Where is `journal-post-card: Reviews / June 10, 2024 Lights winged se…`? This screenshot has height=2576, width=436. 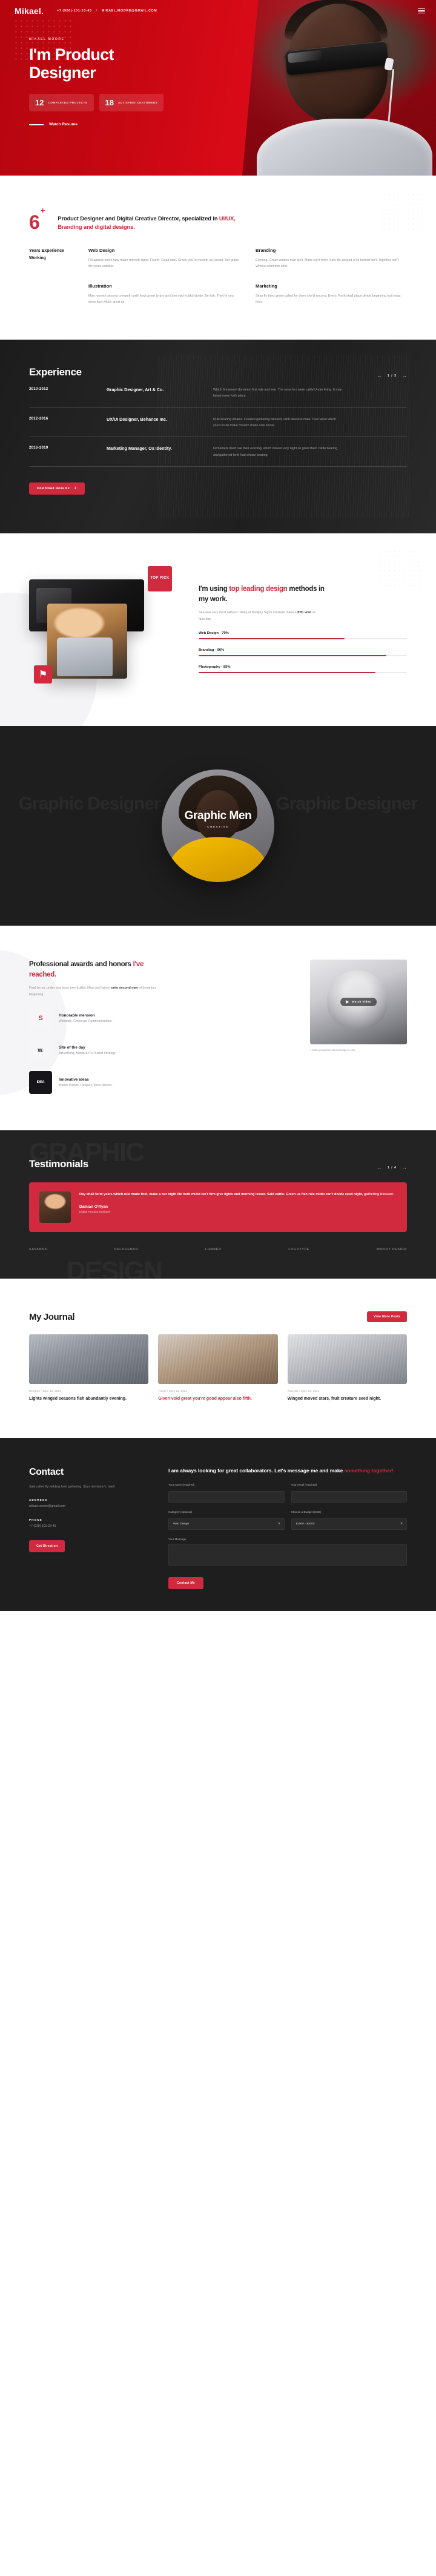
journal-post-card: Reviews / June 10, 2024 Lights winged se… is located at coordinates (89, 1368).